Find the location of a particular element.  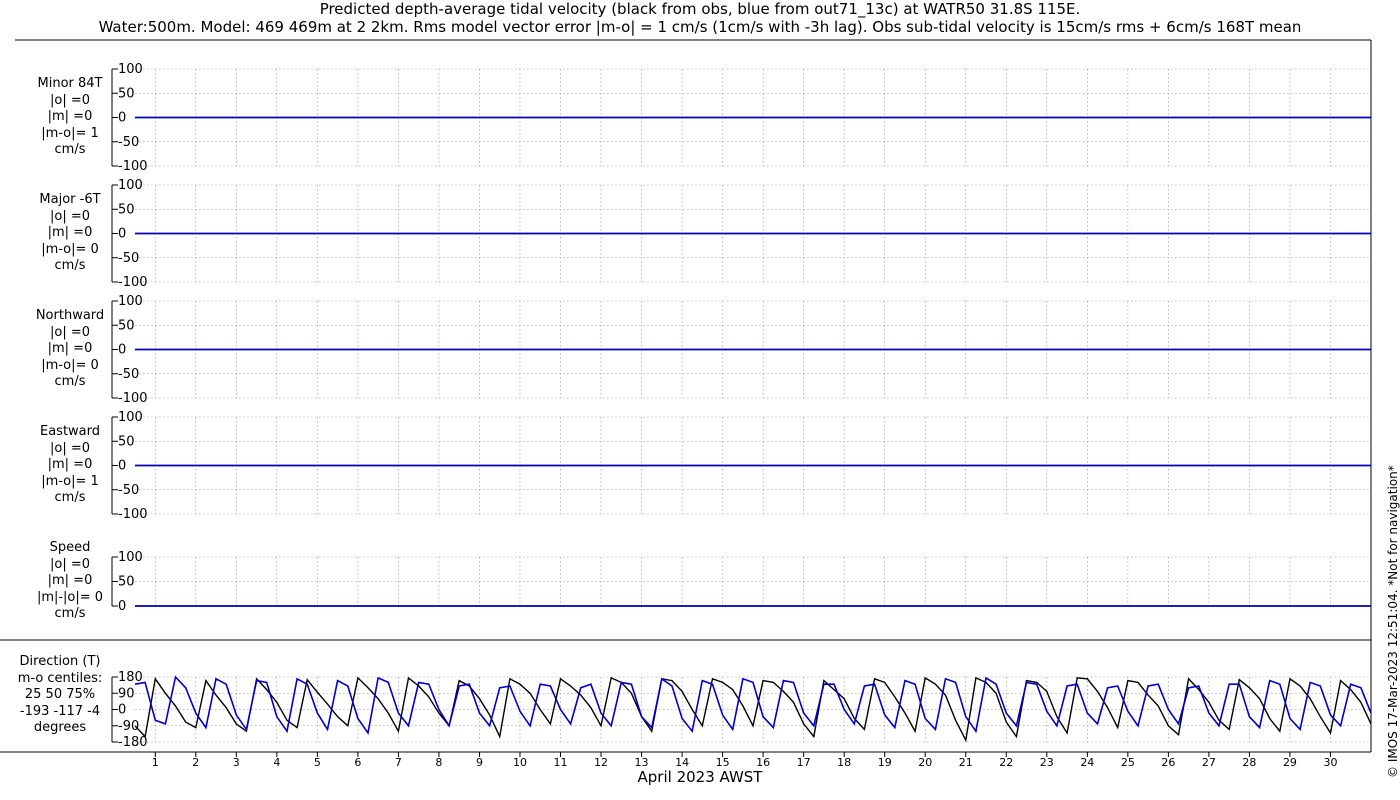

panel-label-line: Minor 84T is located at coordinates (70, 83).